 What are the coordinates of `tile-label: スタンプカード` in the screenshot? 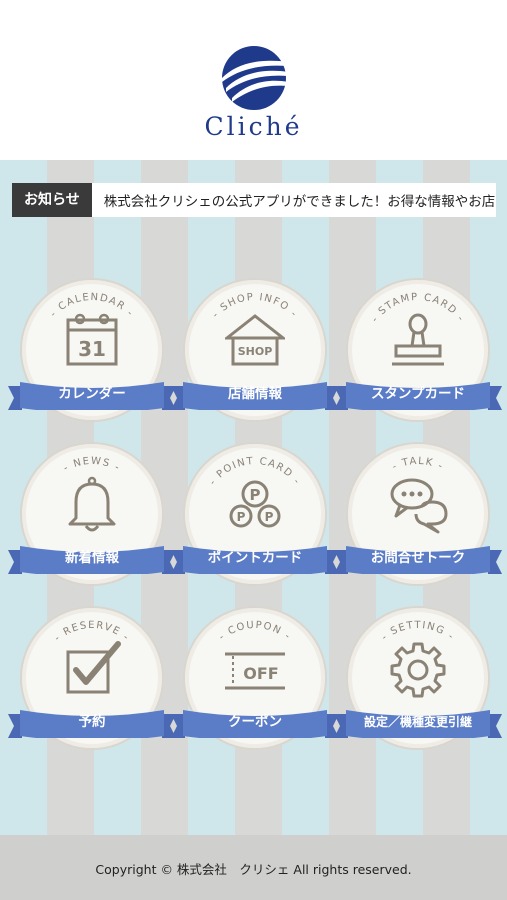 It's located at (418, 394).